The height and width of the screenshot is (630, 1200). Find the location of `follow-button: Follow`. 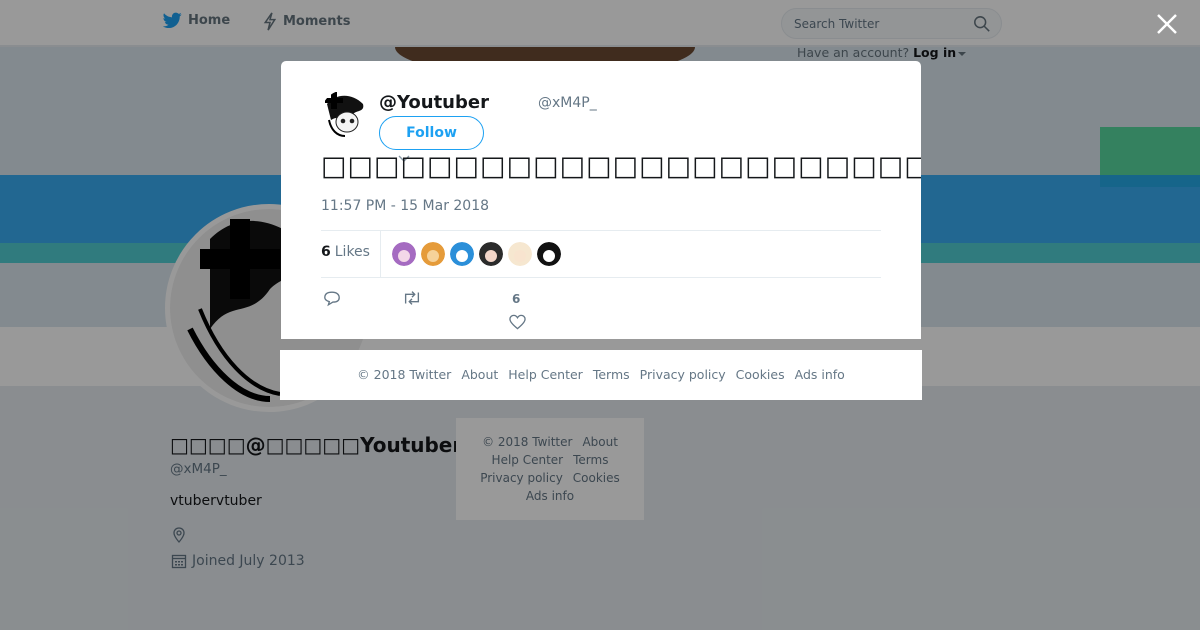

follow-button: Follow is located at coordinates (431, 133).